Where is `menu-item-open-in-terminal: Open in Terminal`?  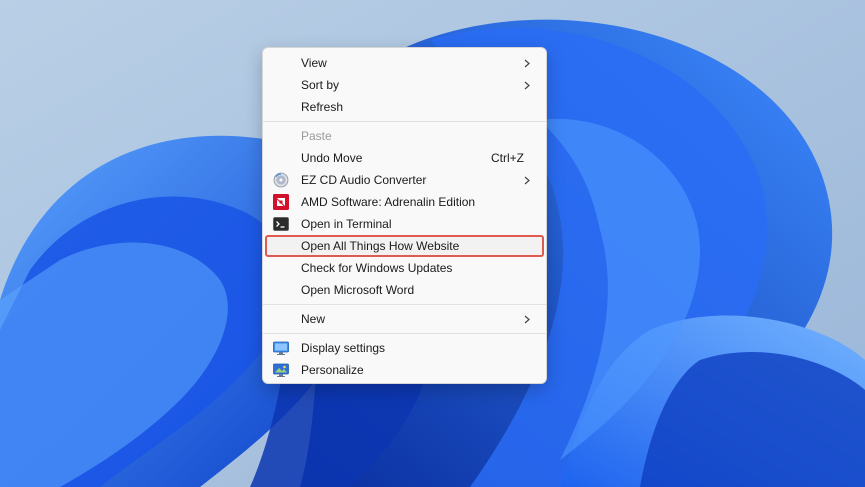
menu-item-open-in-terminal: Open in Terminal is located at coordinates (404, 224).